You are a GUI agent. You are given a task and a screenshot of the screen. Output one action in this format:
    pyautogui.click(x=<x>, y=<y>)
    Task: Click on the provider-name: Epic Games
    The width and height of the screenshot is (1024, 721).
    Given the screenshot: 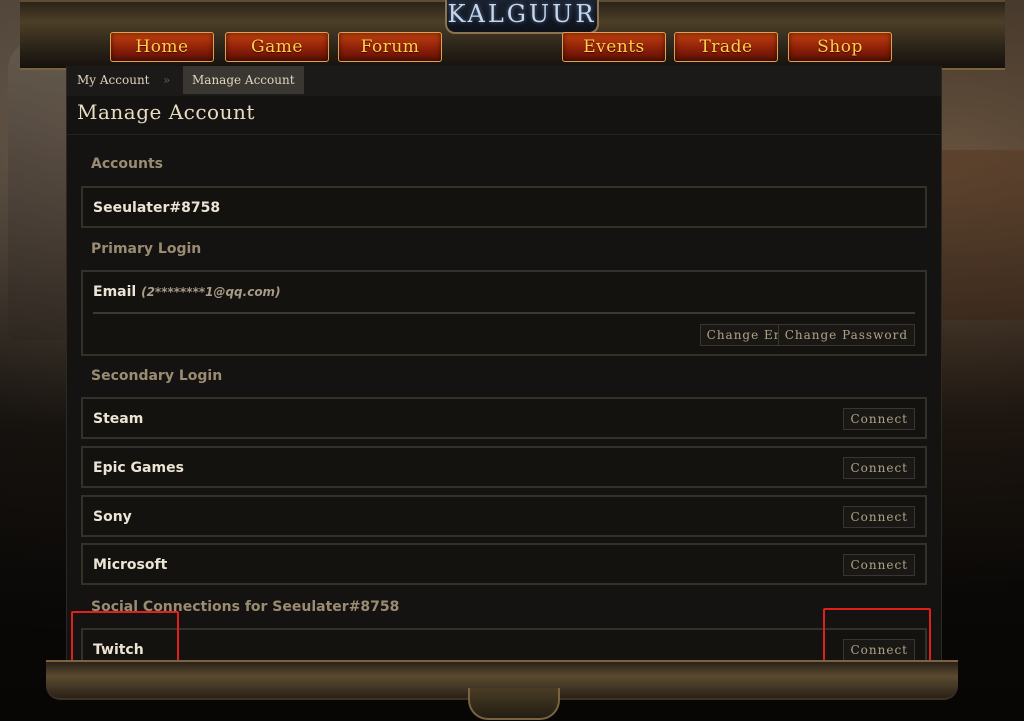 What is the action you would take?
    pyautogui.click(x=138, y=468)
    